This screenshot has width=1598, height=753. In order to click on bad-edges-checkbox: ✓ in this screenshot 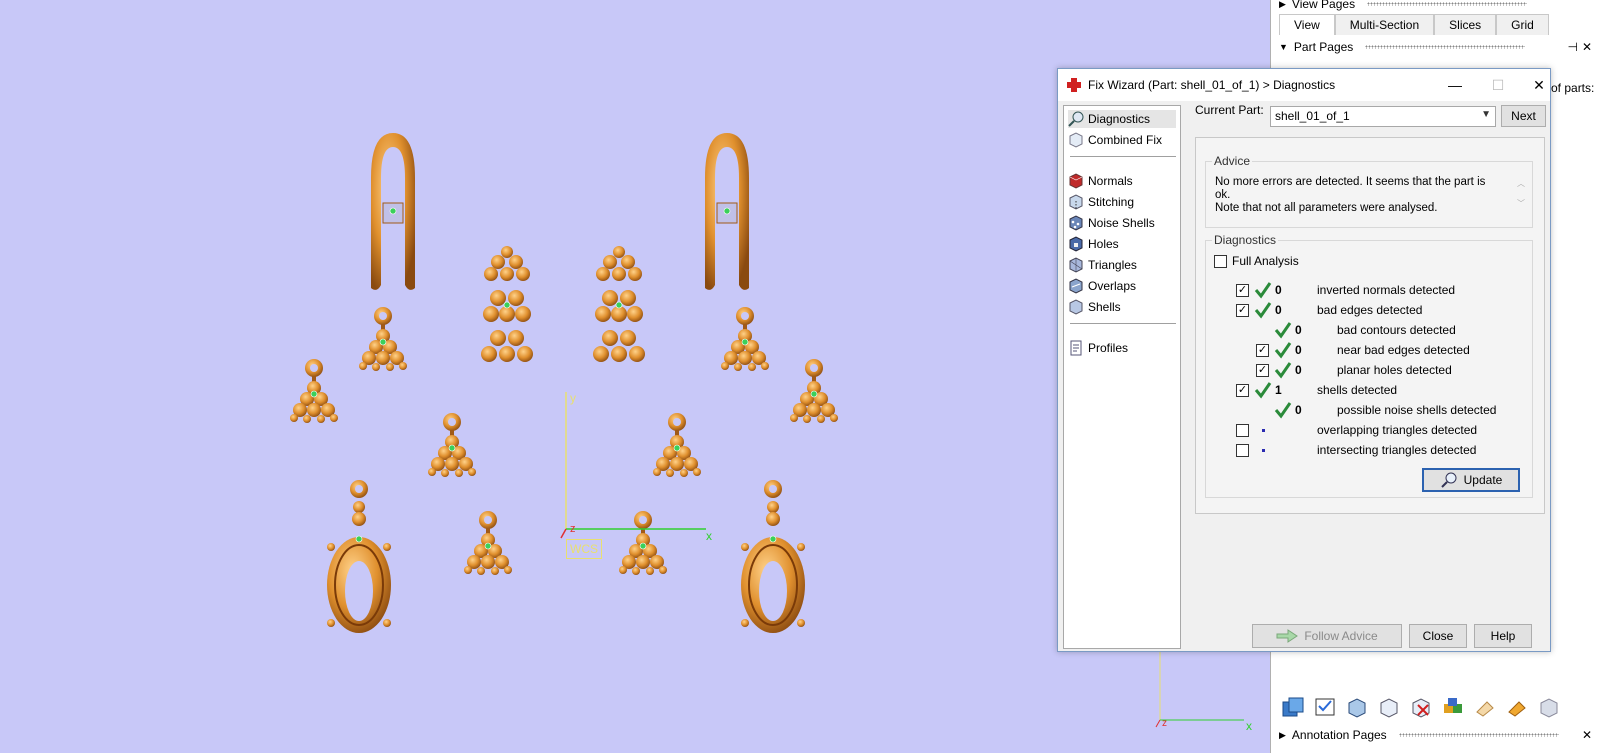, I will do `click(1242, 310)`.